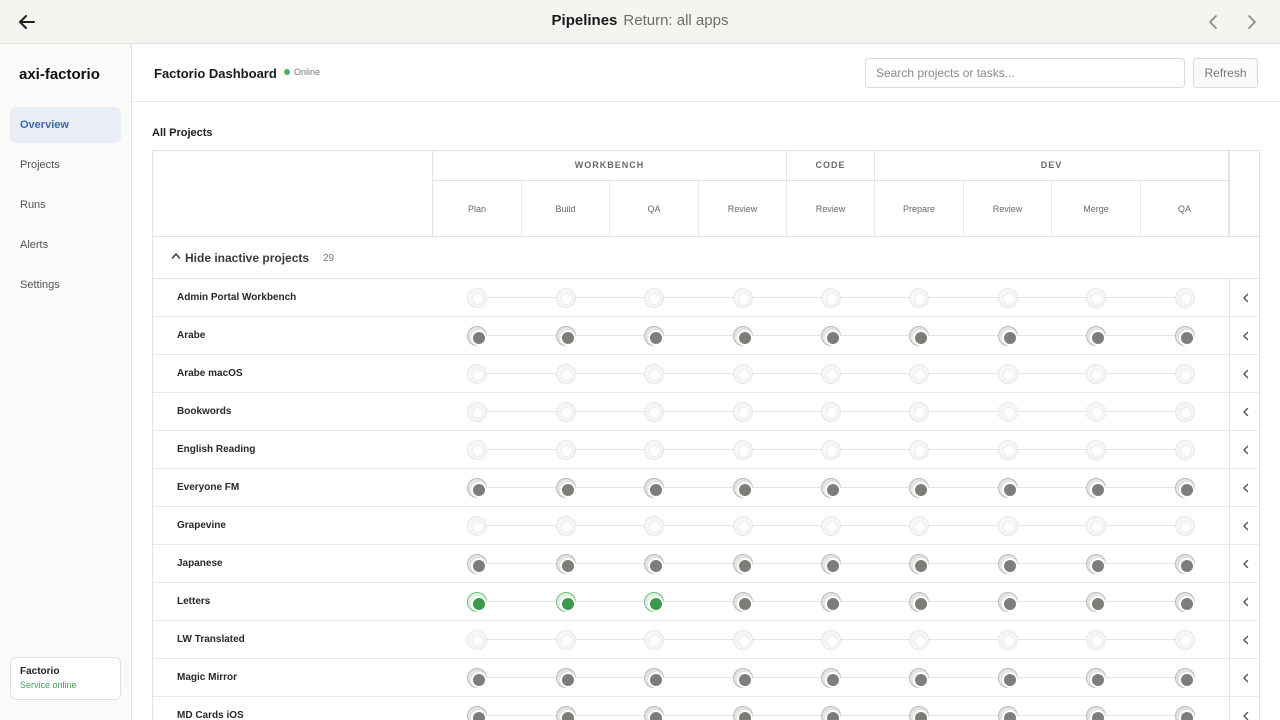 This screenshot has width=1280, height=720. What do you see at coordinates (65, 125) in the screenshot?
I see `sidebar-item-overview: Overview` at bounding box center [65, 125].